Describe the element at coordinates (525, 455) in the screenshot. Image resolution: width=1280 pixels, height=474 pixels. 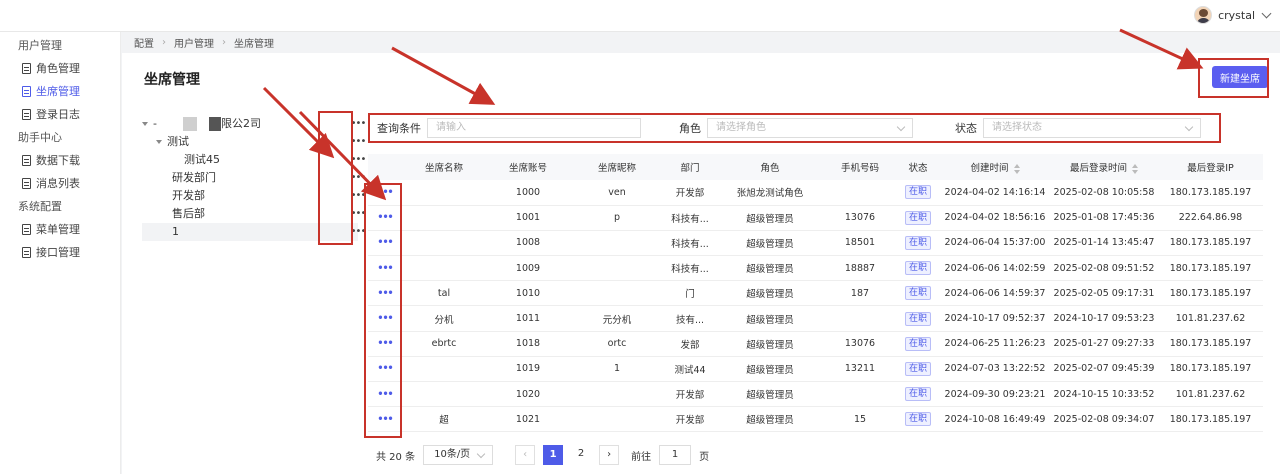
I see `prev-page-button: ‹` at that location.